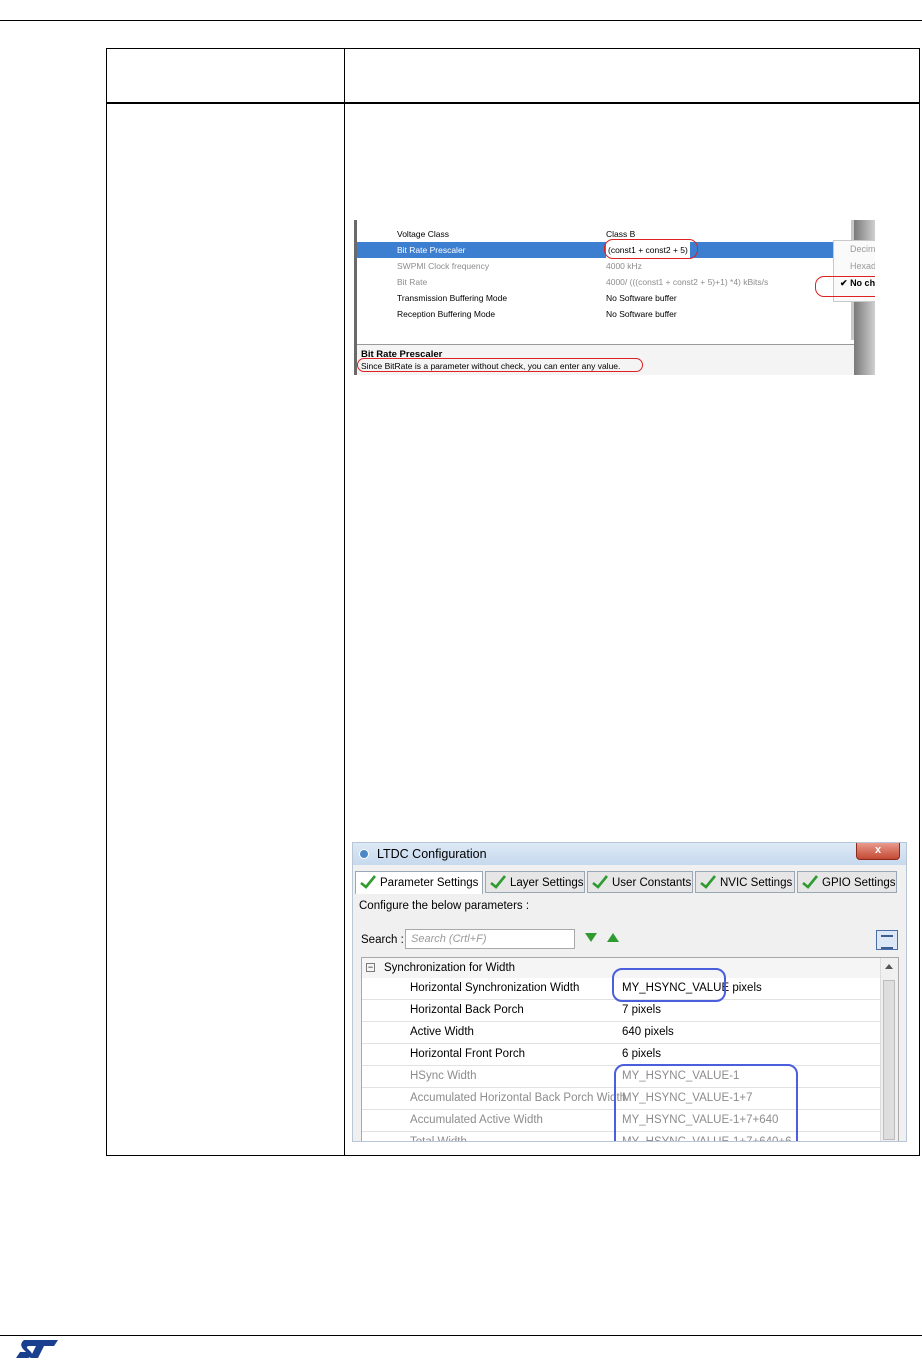  What do you see at coordinates (889, 1060) in the screenshot?
I see `scroll-thumb` at bounding box center [889, 1060].